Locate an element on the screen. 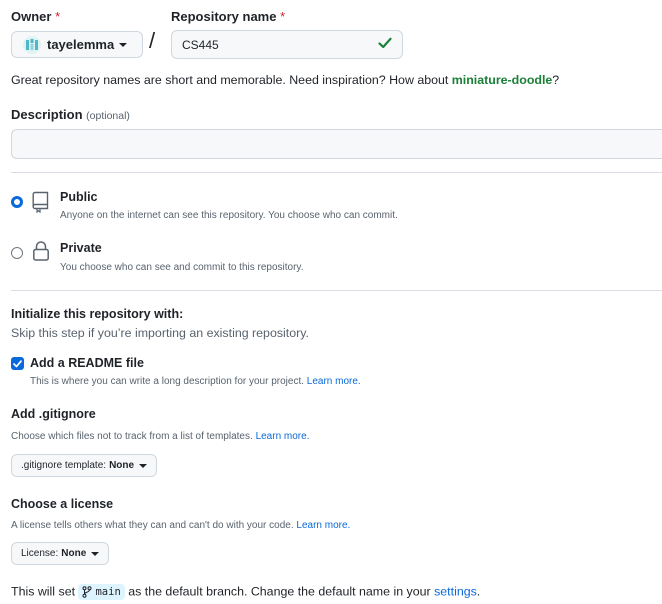 This screenshot has height=604, width=662. repository-name-input is located at coordinates (287, 44).